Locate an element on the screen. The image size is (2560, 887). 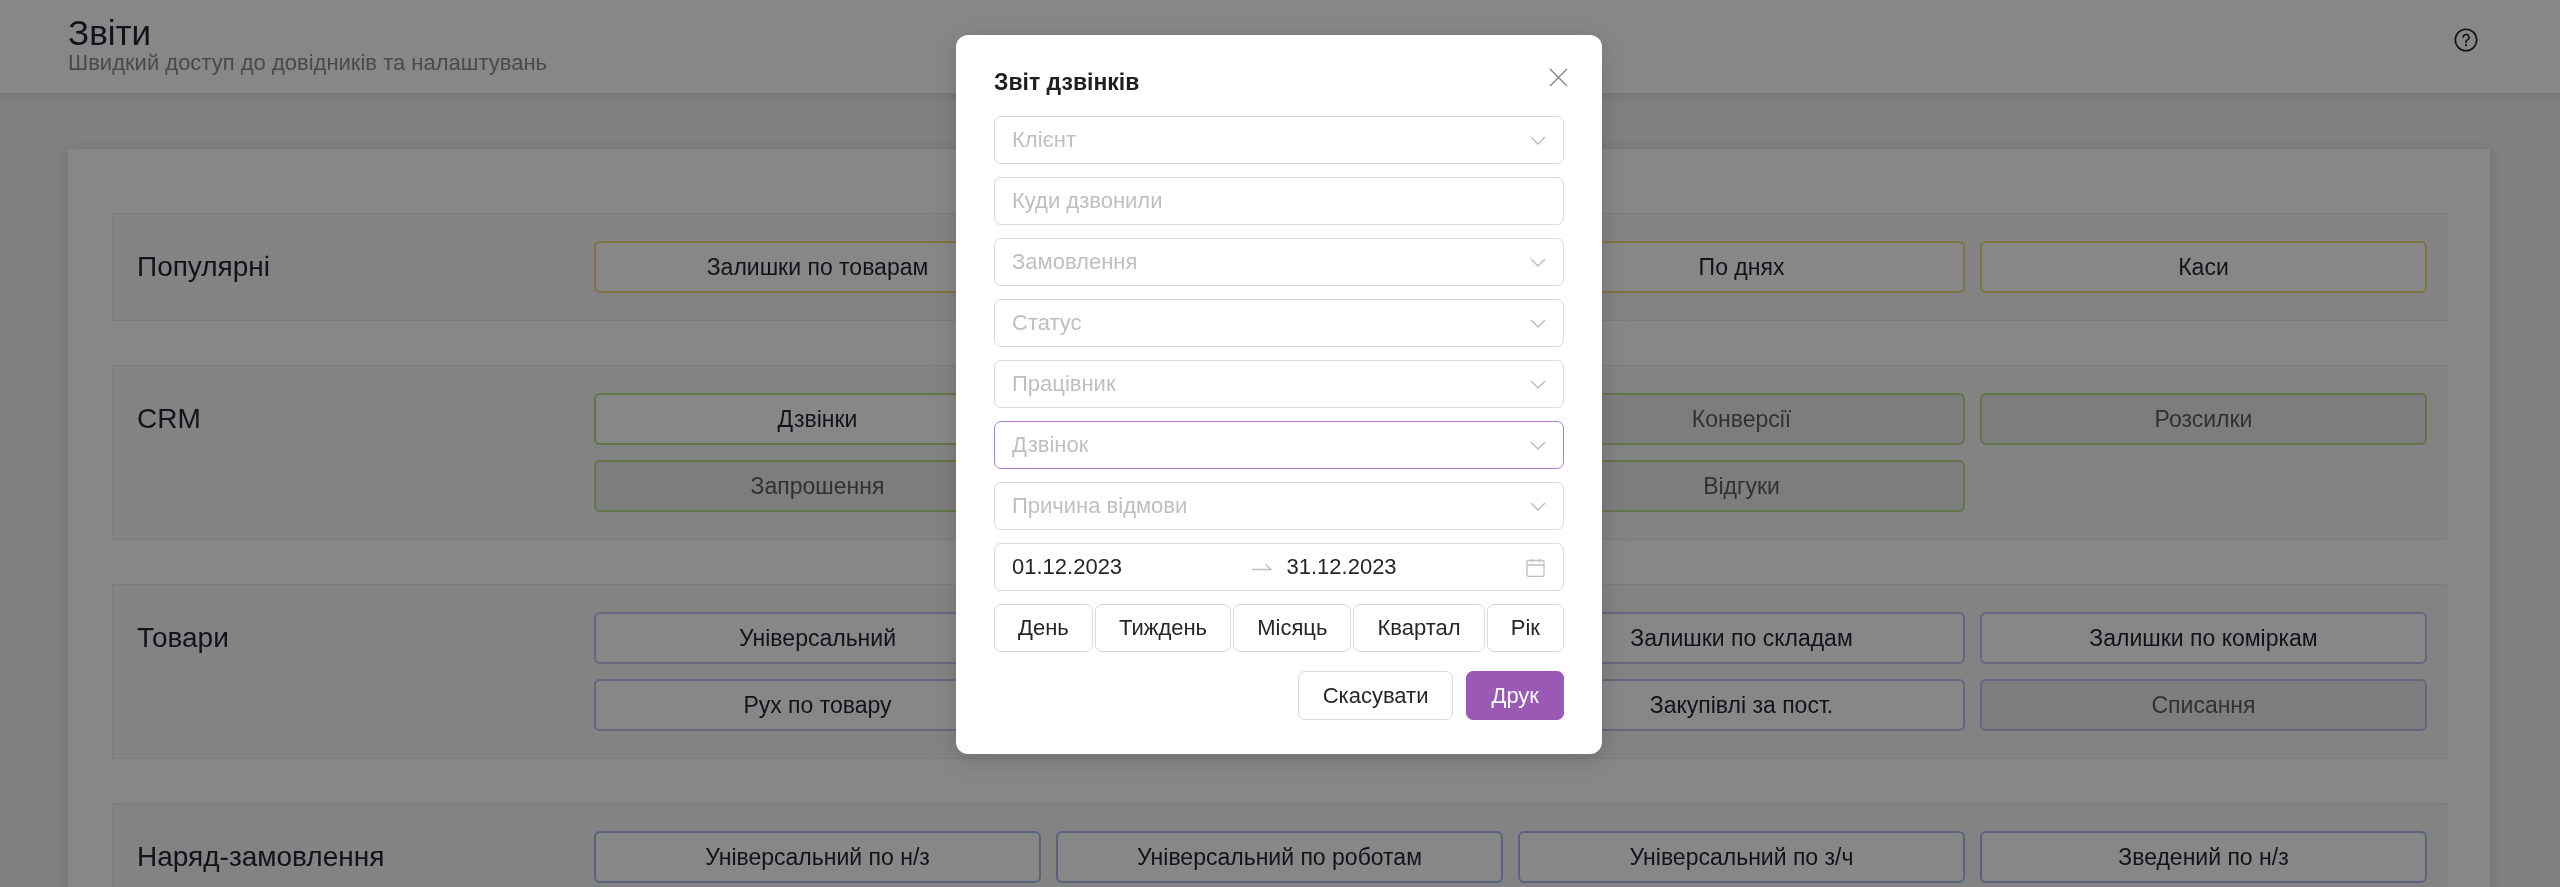
page-subtitle: Швидкий доступ до довідників та налаштувань is located at coordinates (308, 62).